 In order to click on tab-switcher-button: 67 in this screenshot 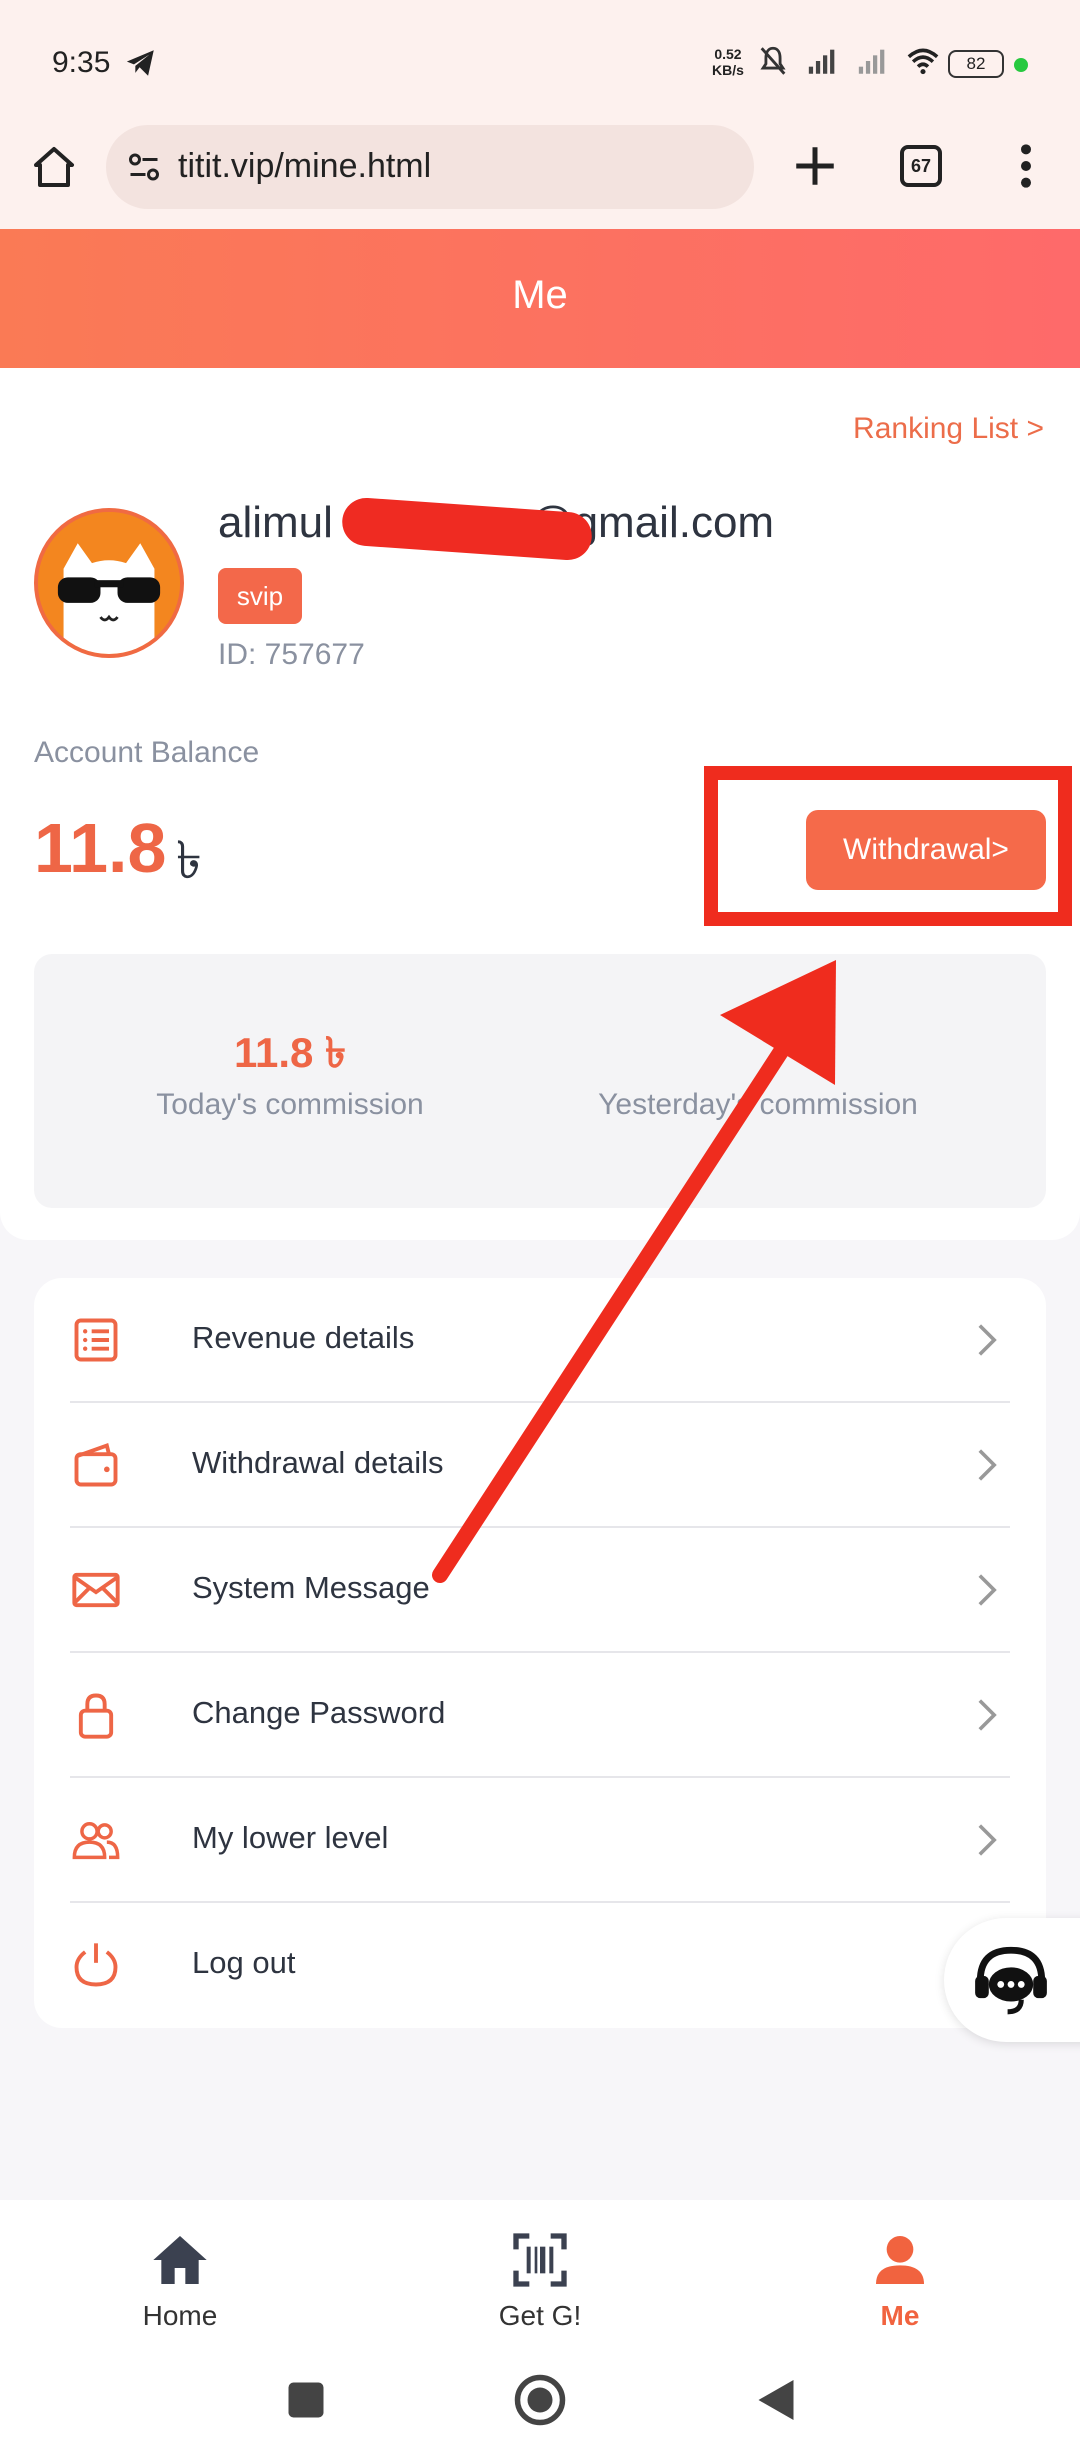, I will do `click(921, 166)`.